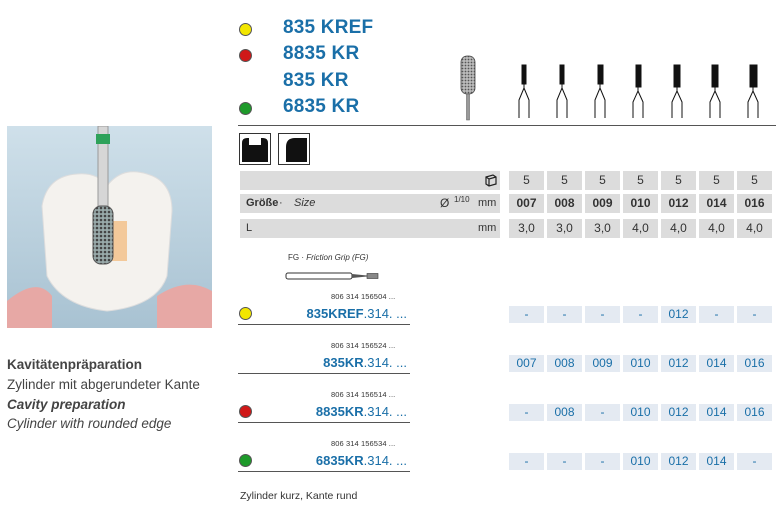 The height and width of the screenshot is (519, 779). Describe the element at coordinates (66, 404) in the screenshot. I see `description-title-en: Cavity preparation` at that location.